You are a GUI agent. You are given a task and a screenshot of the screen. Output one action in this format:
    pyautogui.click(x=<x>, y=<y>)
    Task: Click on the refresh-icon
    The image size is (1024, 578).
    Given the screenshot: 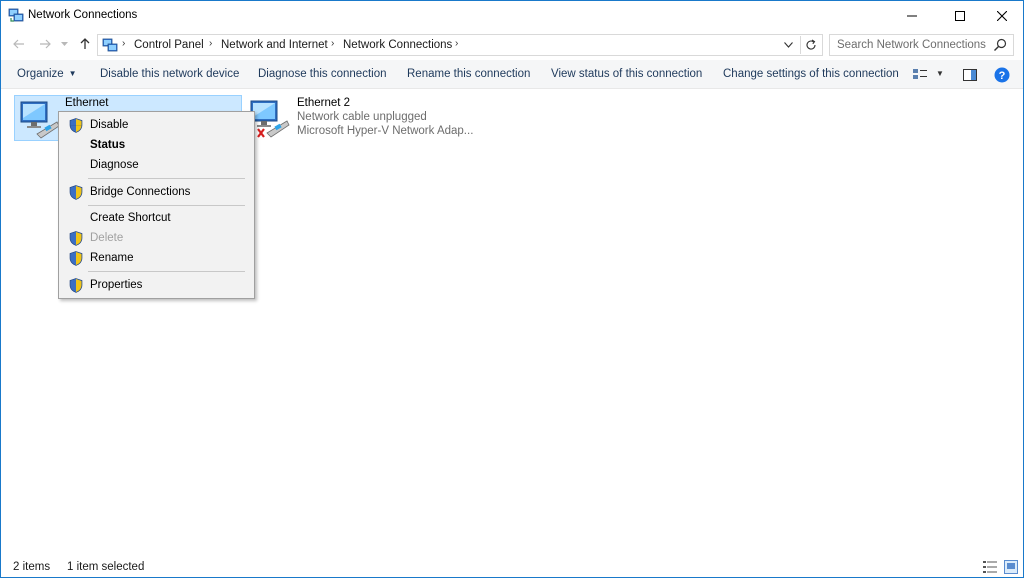 What is the action you would take?
    pyautogui.click(x=811, y=44)
    